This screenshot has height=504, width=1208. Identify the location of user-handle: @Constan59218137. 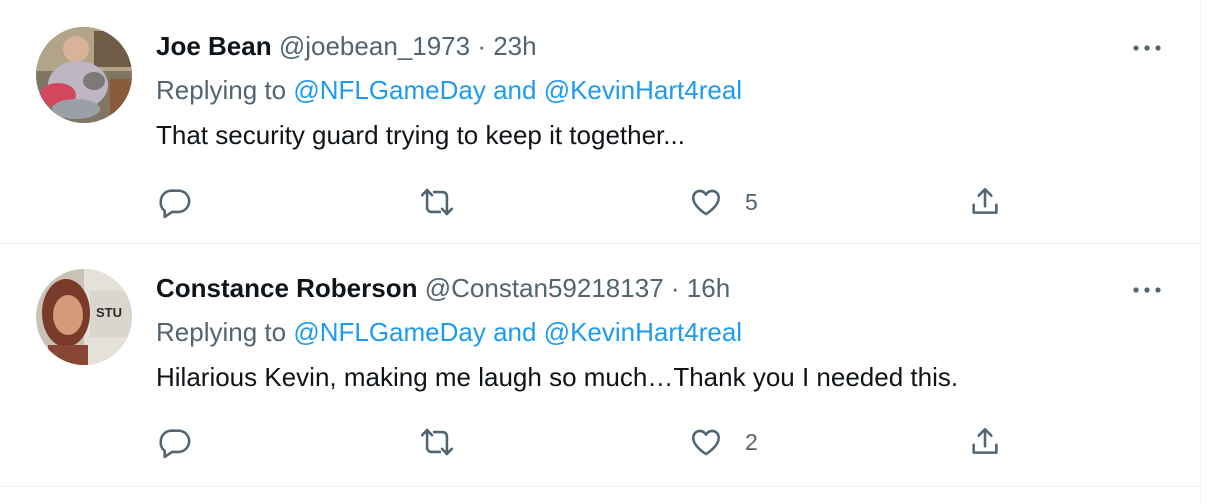
(544, 288).